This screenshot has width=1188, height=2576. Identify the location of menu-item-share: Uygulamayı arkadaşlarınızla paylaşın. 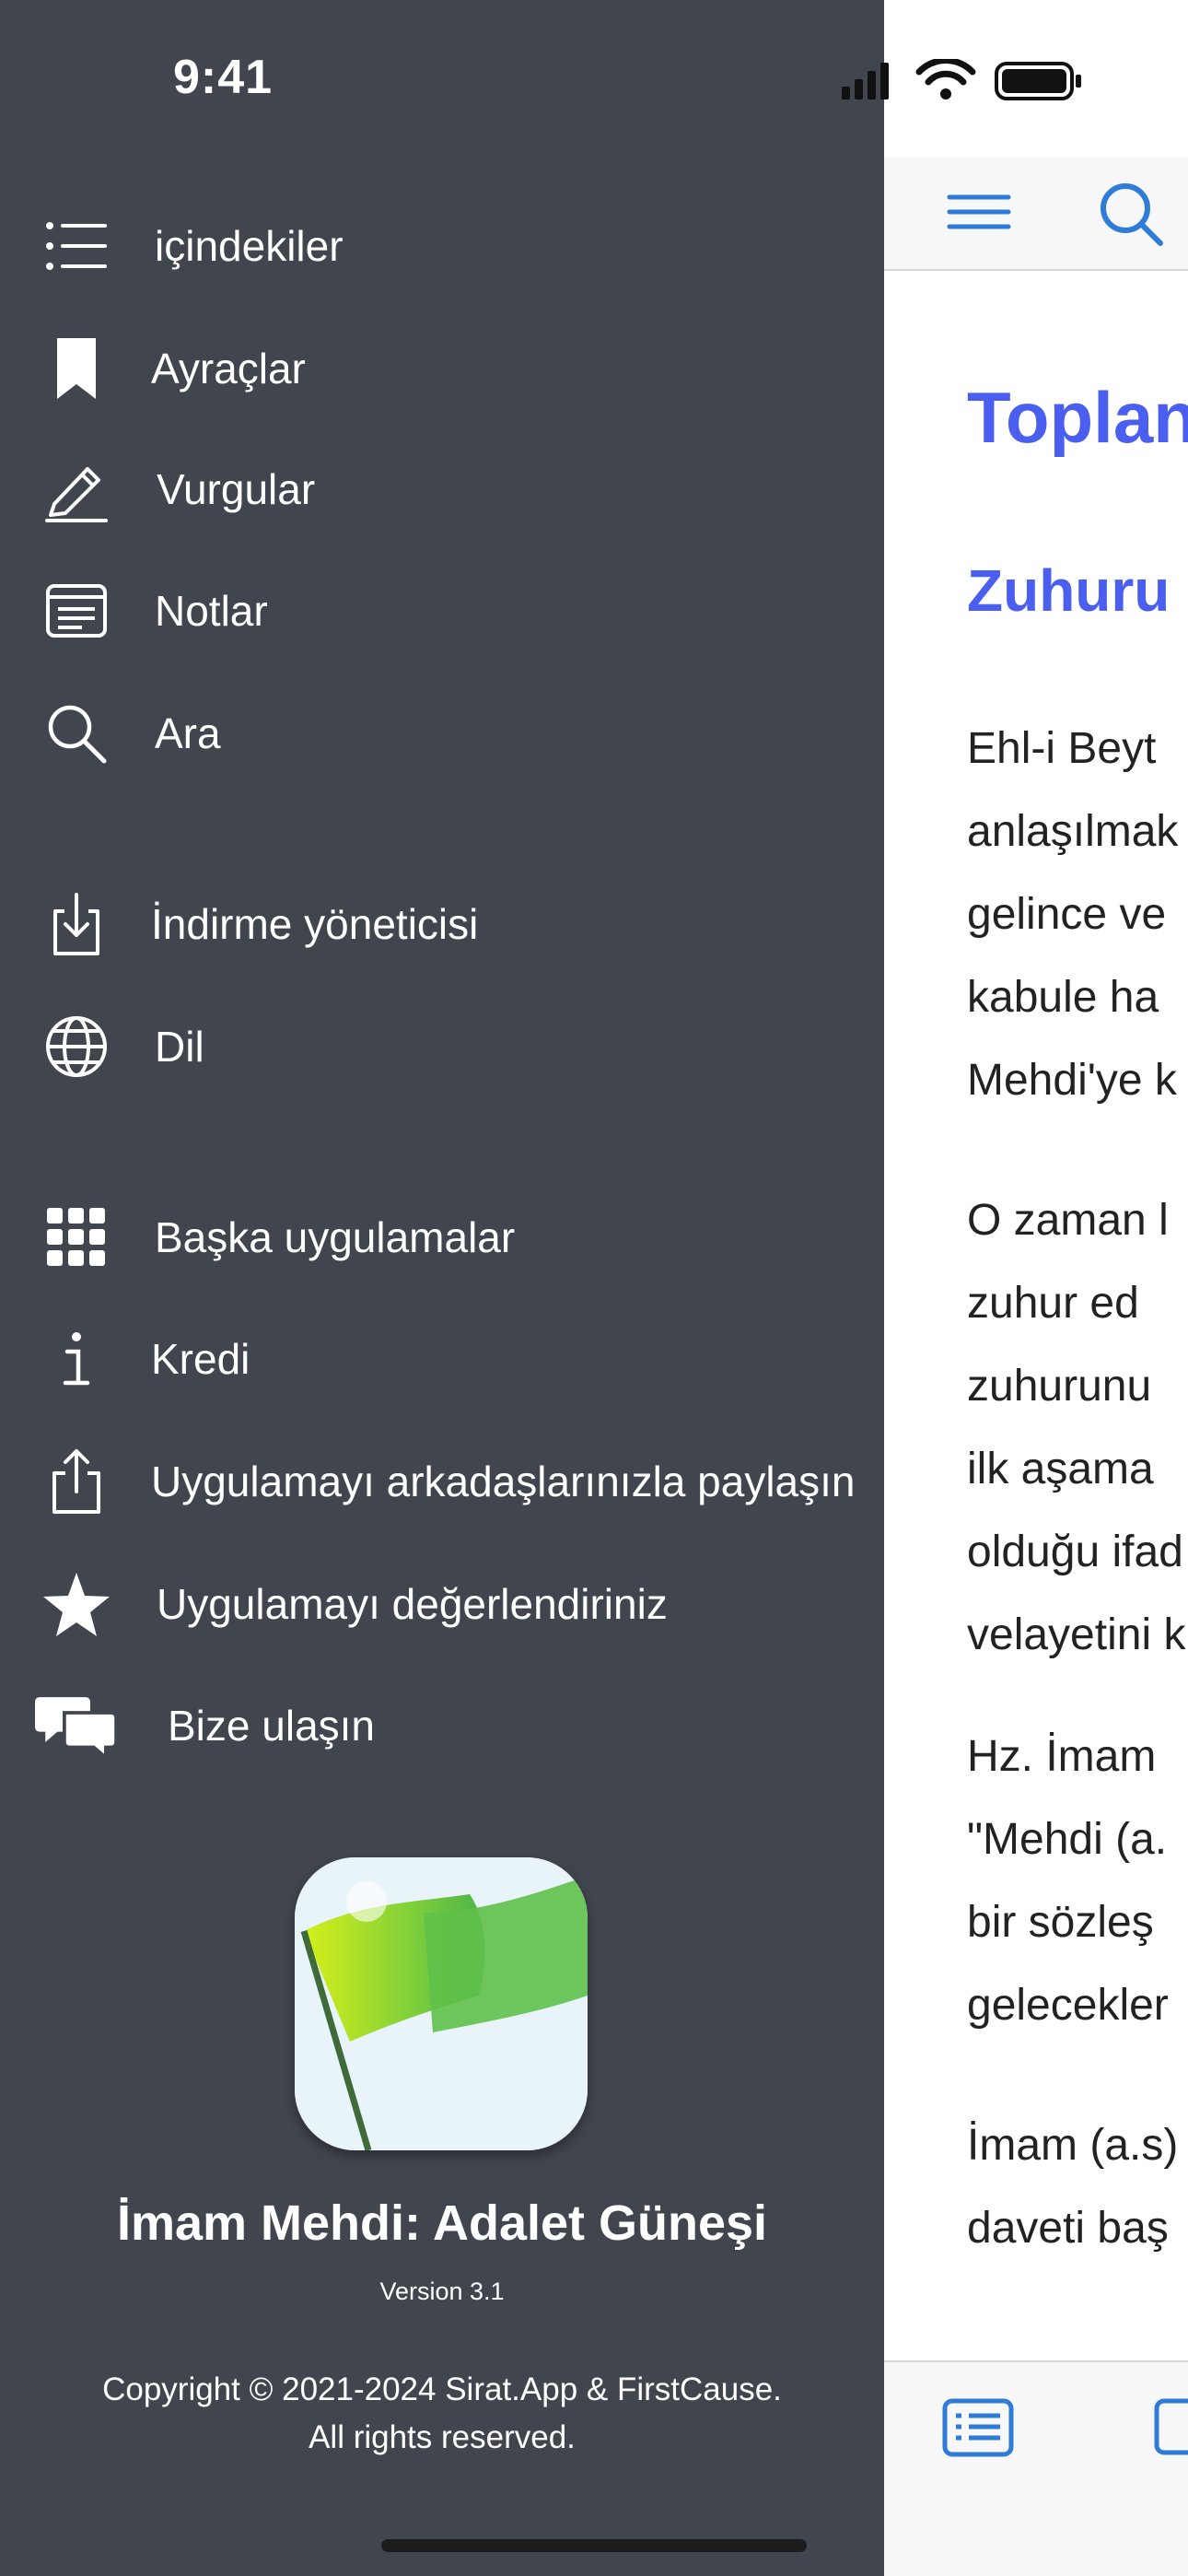
(442, 1481).